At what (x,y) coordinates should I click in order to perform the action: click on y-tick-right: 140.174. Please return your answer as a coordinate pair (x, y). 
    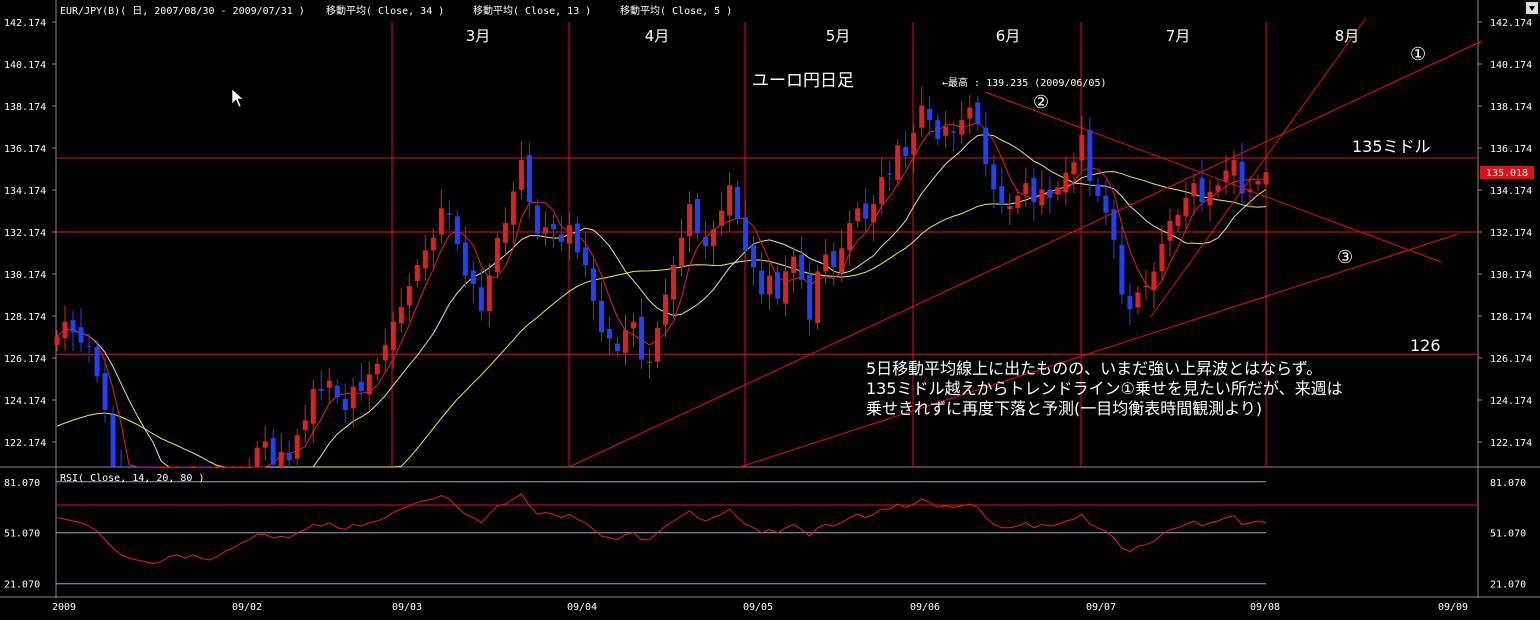
    Looking at the image, I should click on (1511, 65).